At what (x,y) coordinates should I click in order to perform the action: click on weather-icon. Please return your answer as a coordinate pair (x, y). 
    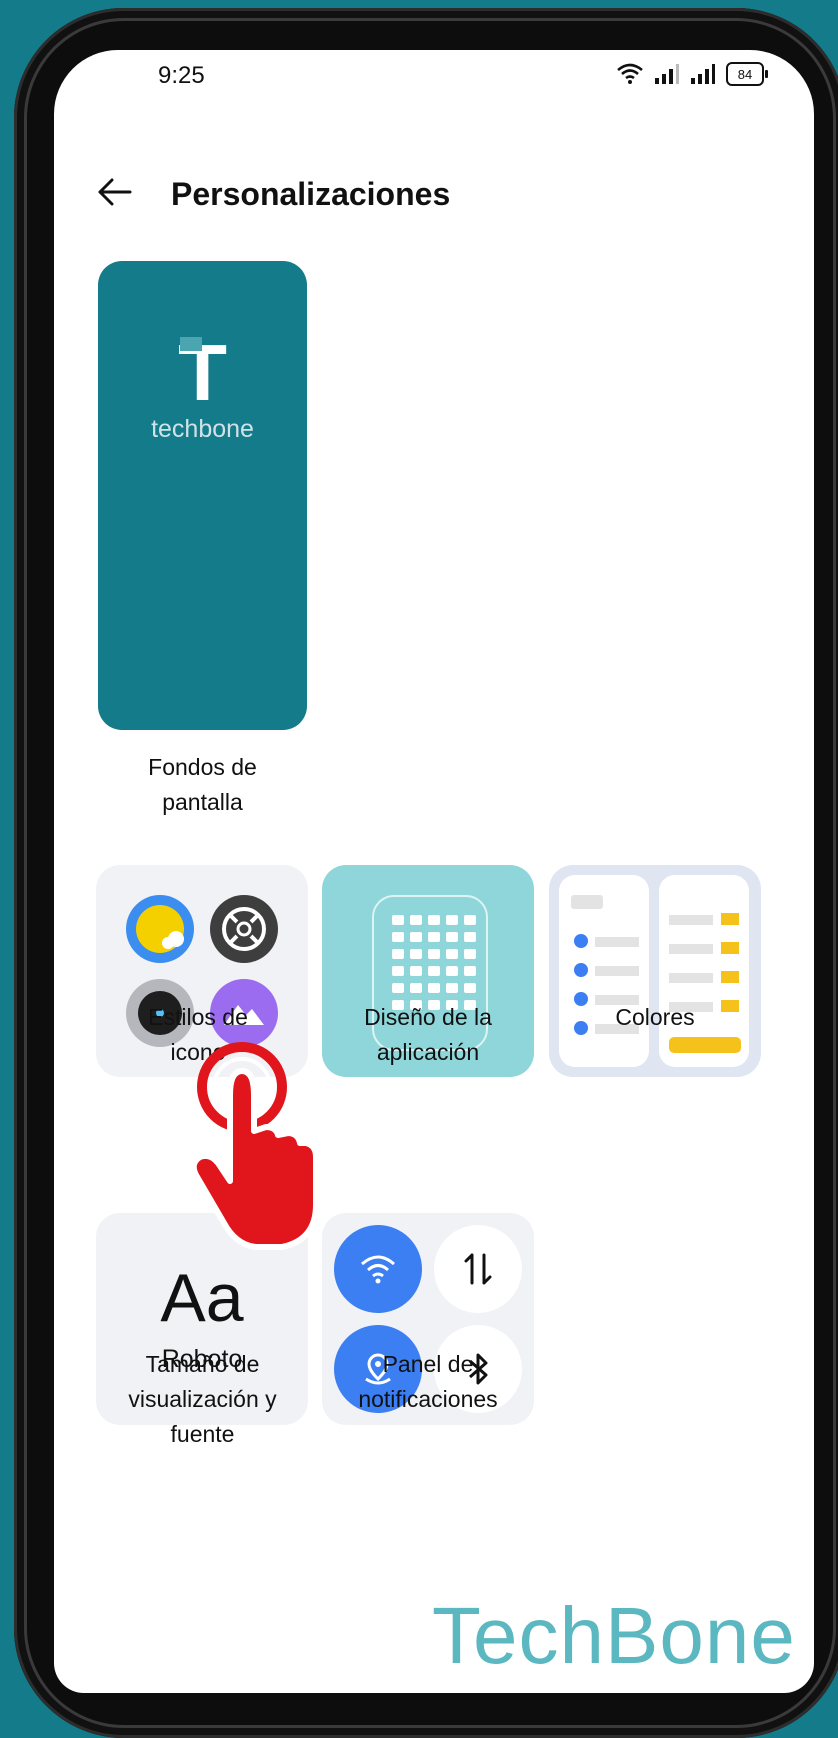
    Looking at the image, I should click on (160, 929).